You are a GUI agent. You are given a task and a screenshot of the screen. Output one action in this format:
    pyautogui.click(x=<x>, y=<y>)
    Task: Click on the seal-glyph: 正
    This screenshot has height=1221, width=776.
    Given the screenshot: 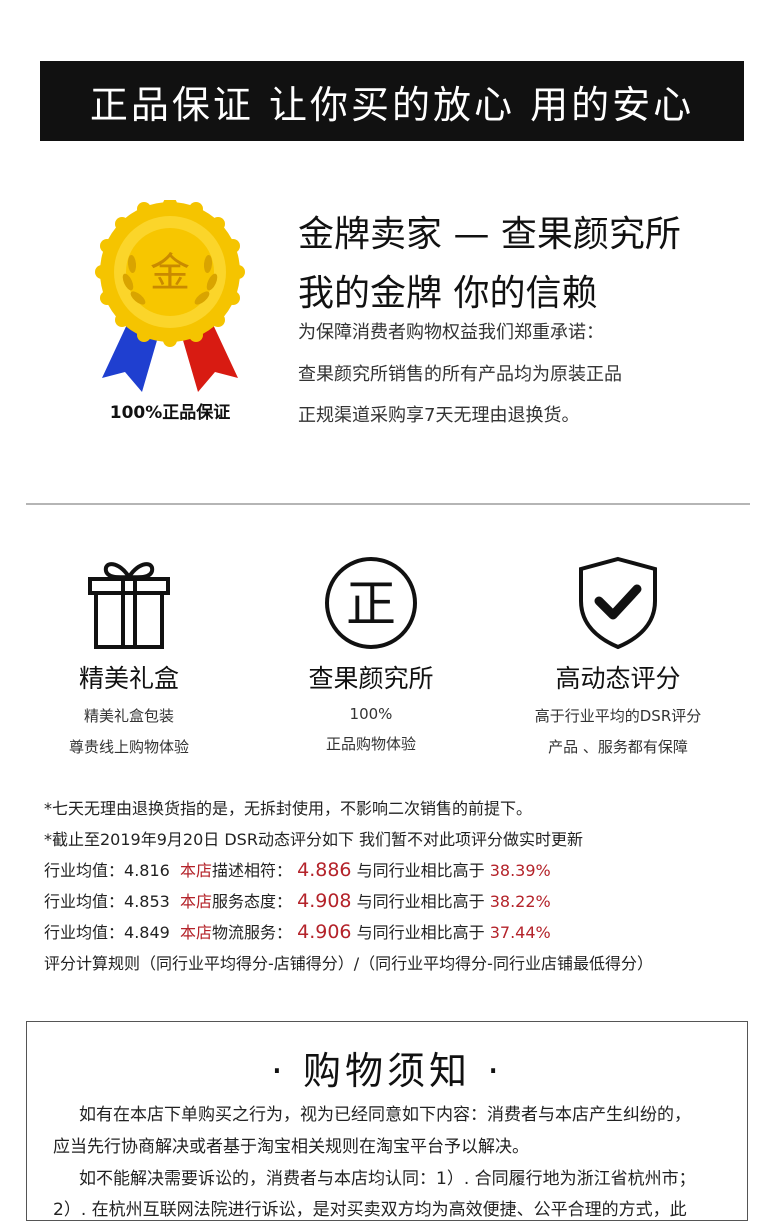 What is the action you would take?
    pyautogui.click(x=371, y=604)
    